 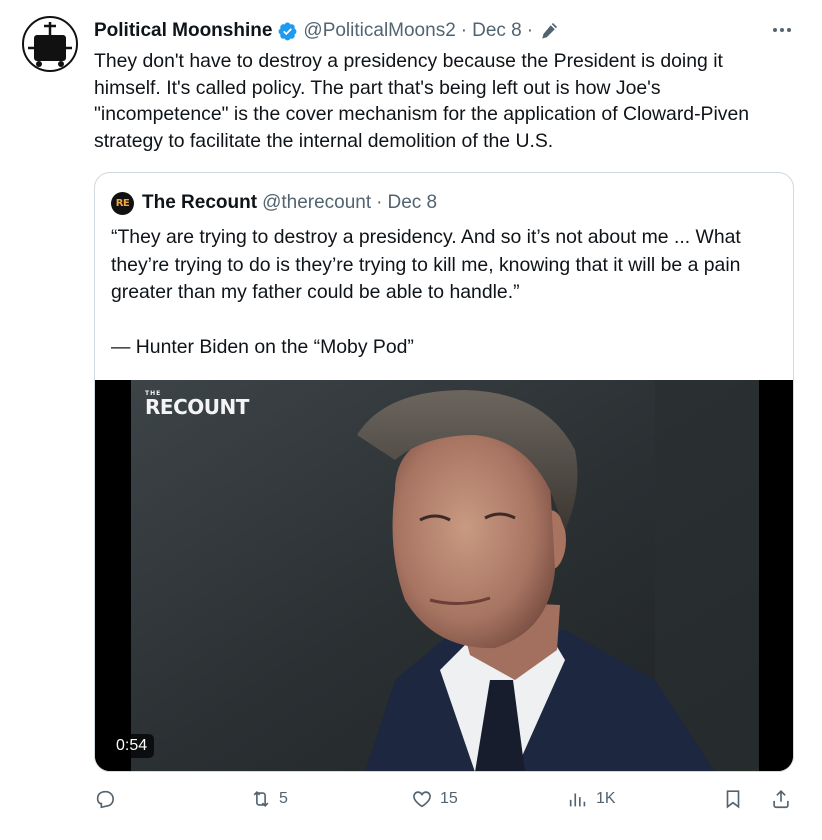 I want to click on share-icon, so click(x=781, y=799).